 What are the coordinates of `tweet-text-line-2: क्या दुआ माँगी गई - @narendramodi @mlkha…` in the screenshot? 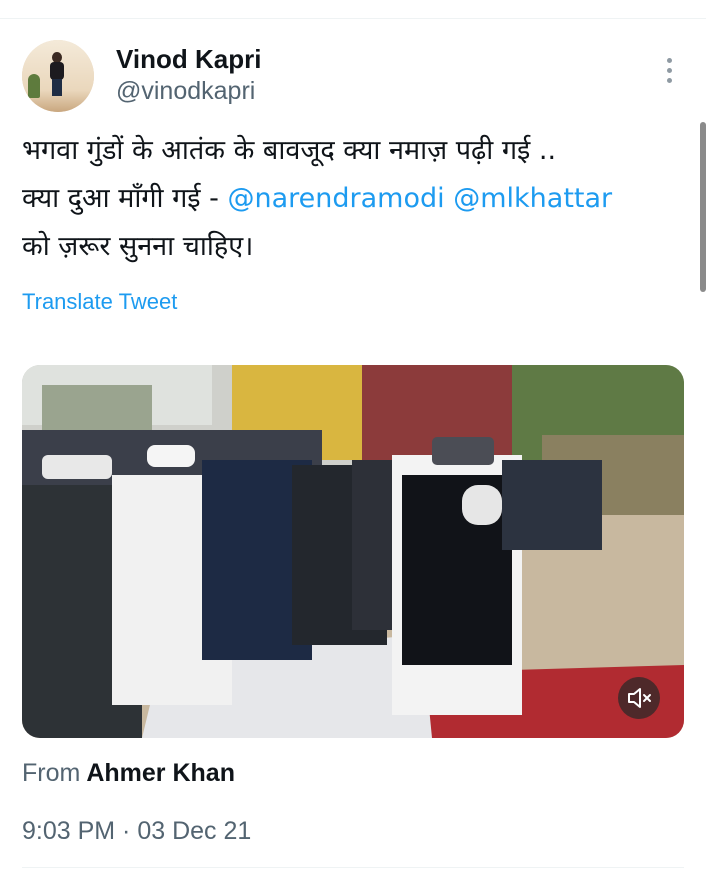 It's located at (356, 199).